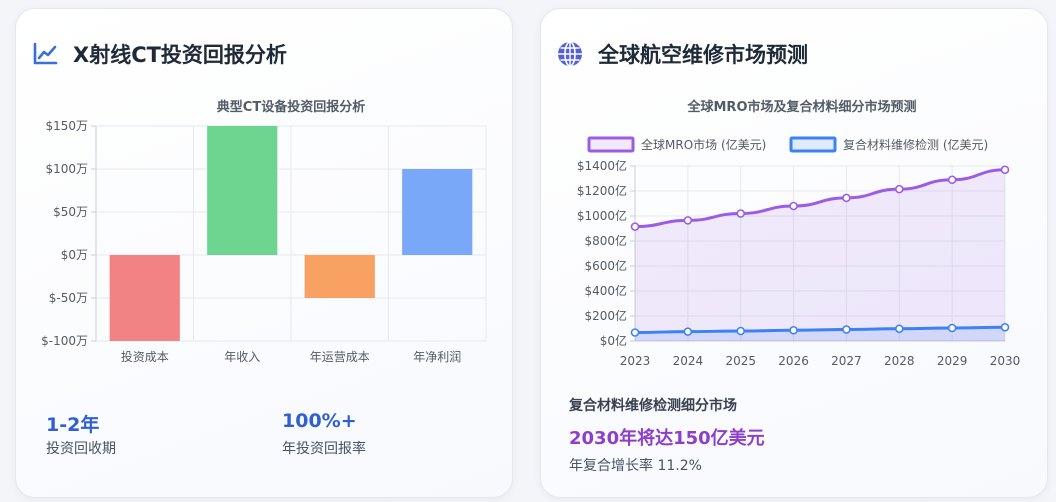 Image resolution: width=1056 pixels, height=502 pixels. What do you see at coordinates (1005, 361) in the screenshot?
I see `x-tick-label: 2030` at bounding box center [1005, 361].